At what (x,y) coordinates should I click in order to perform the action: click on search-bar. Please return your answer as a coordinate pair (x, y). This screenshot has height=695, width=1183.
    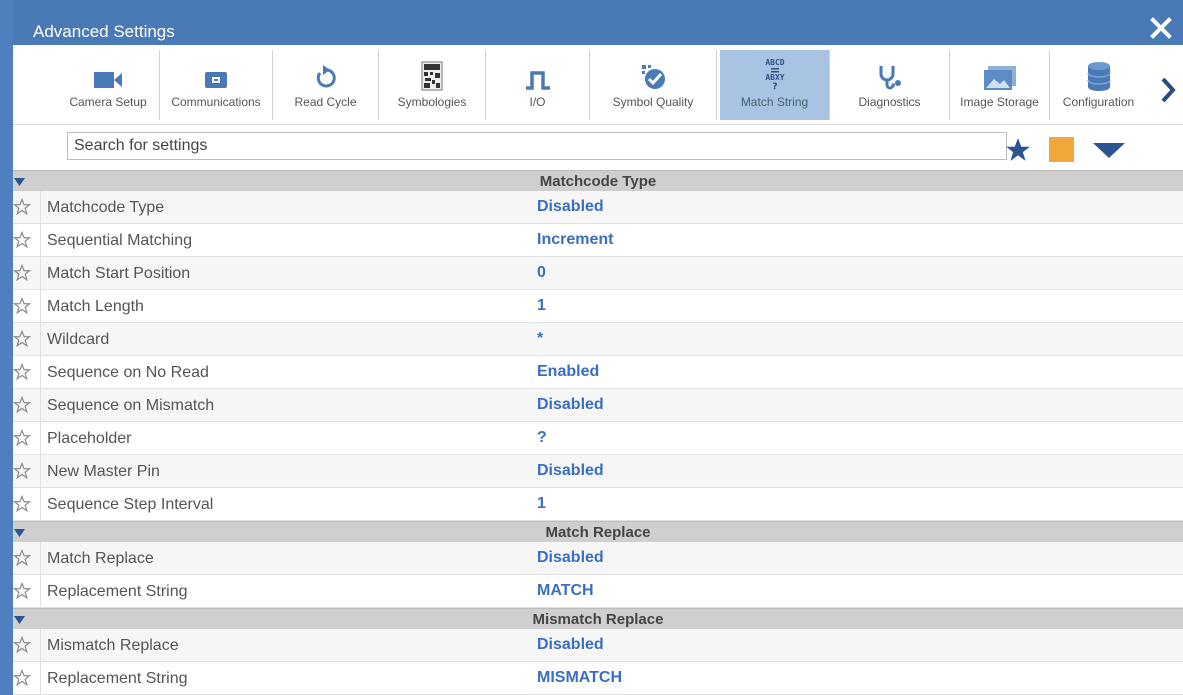
    Looking at the image, I should click on (598, 146).